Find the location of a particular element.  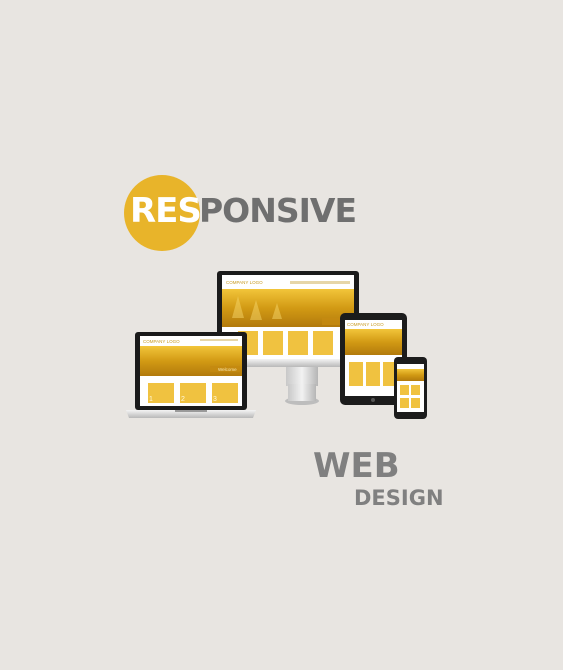

laptop-logo-text: COMPANY LOGO is located at coordinates (161, 341).